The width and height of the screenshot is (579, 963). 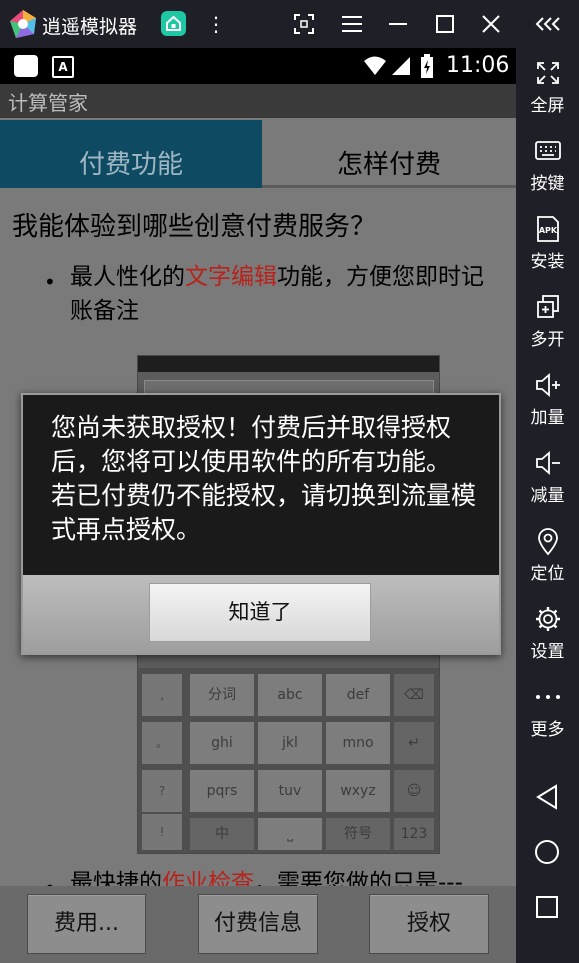 I want to click on key-wxyz: wxyz, so click(x=358, y=791).